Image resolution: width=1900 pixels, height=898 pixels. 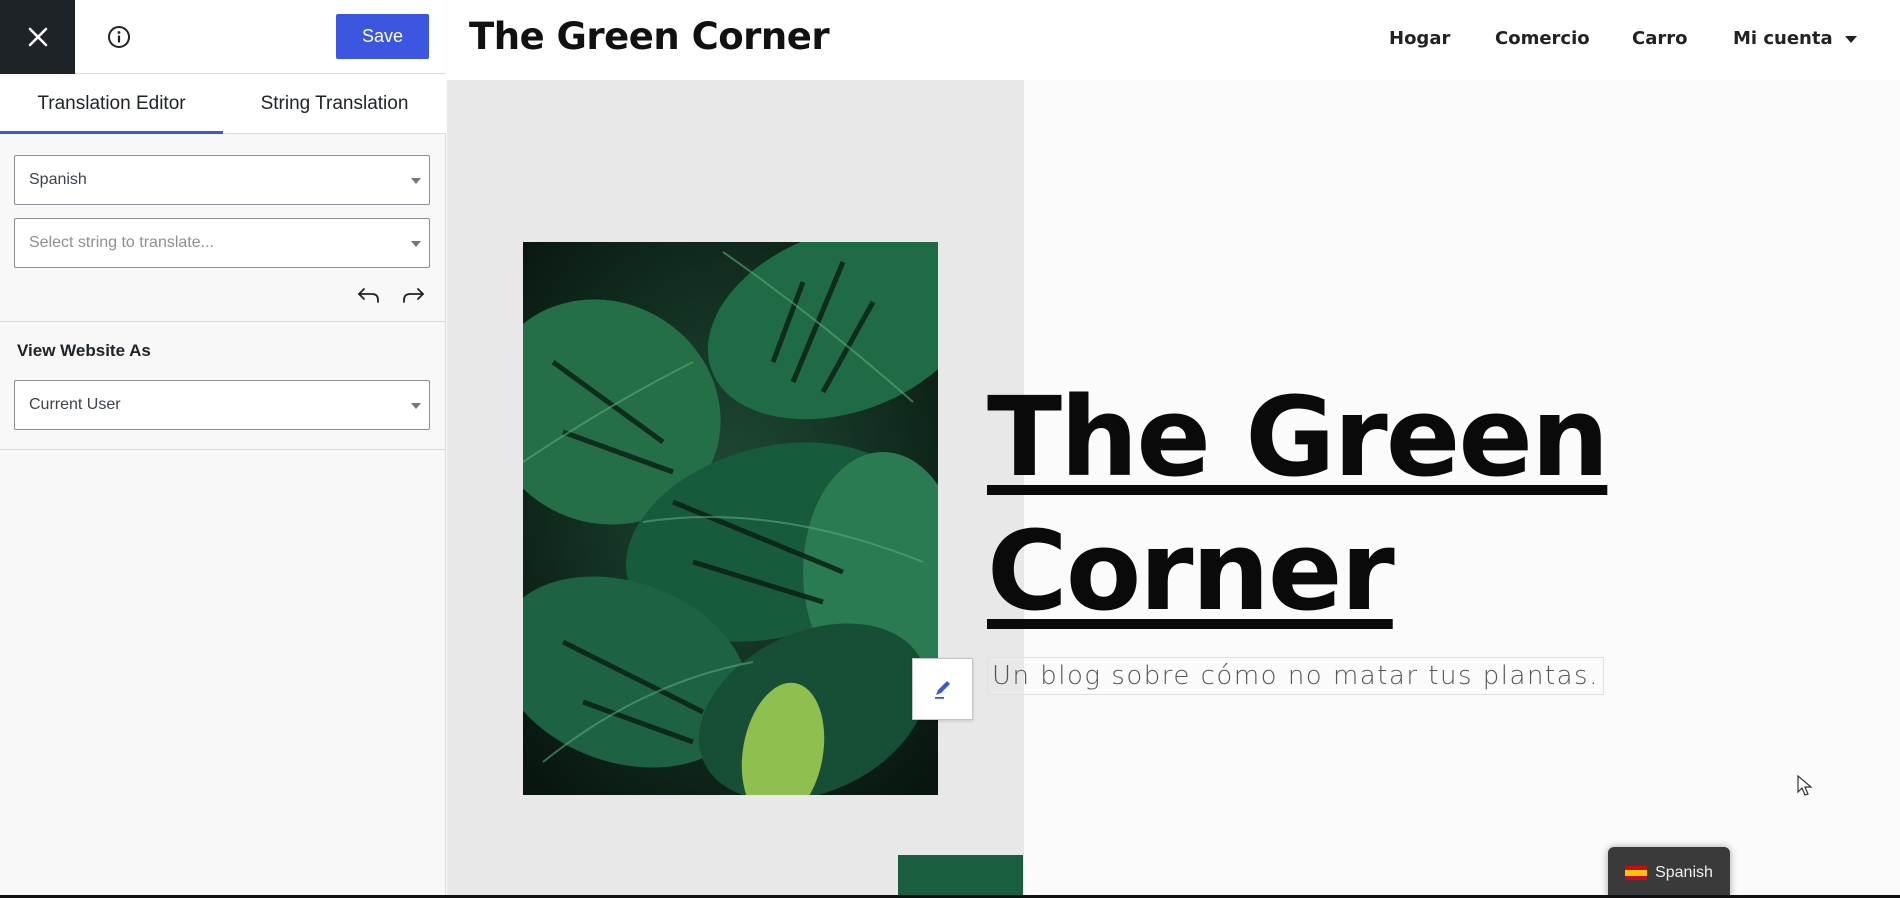 What do you see at coordinates (1783, 38) in the screenshot?
I see `nav-item-mi-cuenta-label: Mi cuenta` at bounding box center [1783, 38].